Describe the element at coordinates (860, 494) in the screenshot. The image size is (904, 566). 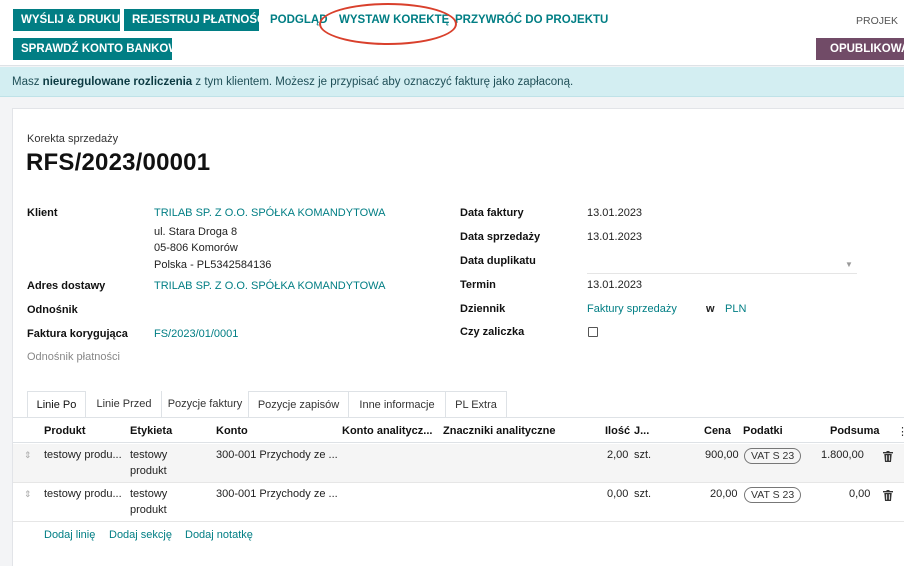
I see `row-subtotal: 0,00` at that location.